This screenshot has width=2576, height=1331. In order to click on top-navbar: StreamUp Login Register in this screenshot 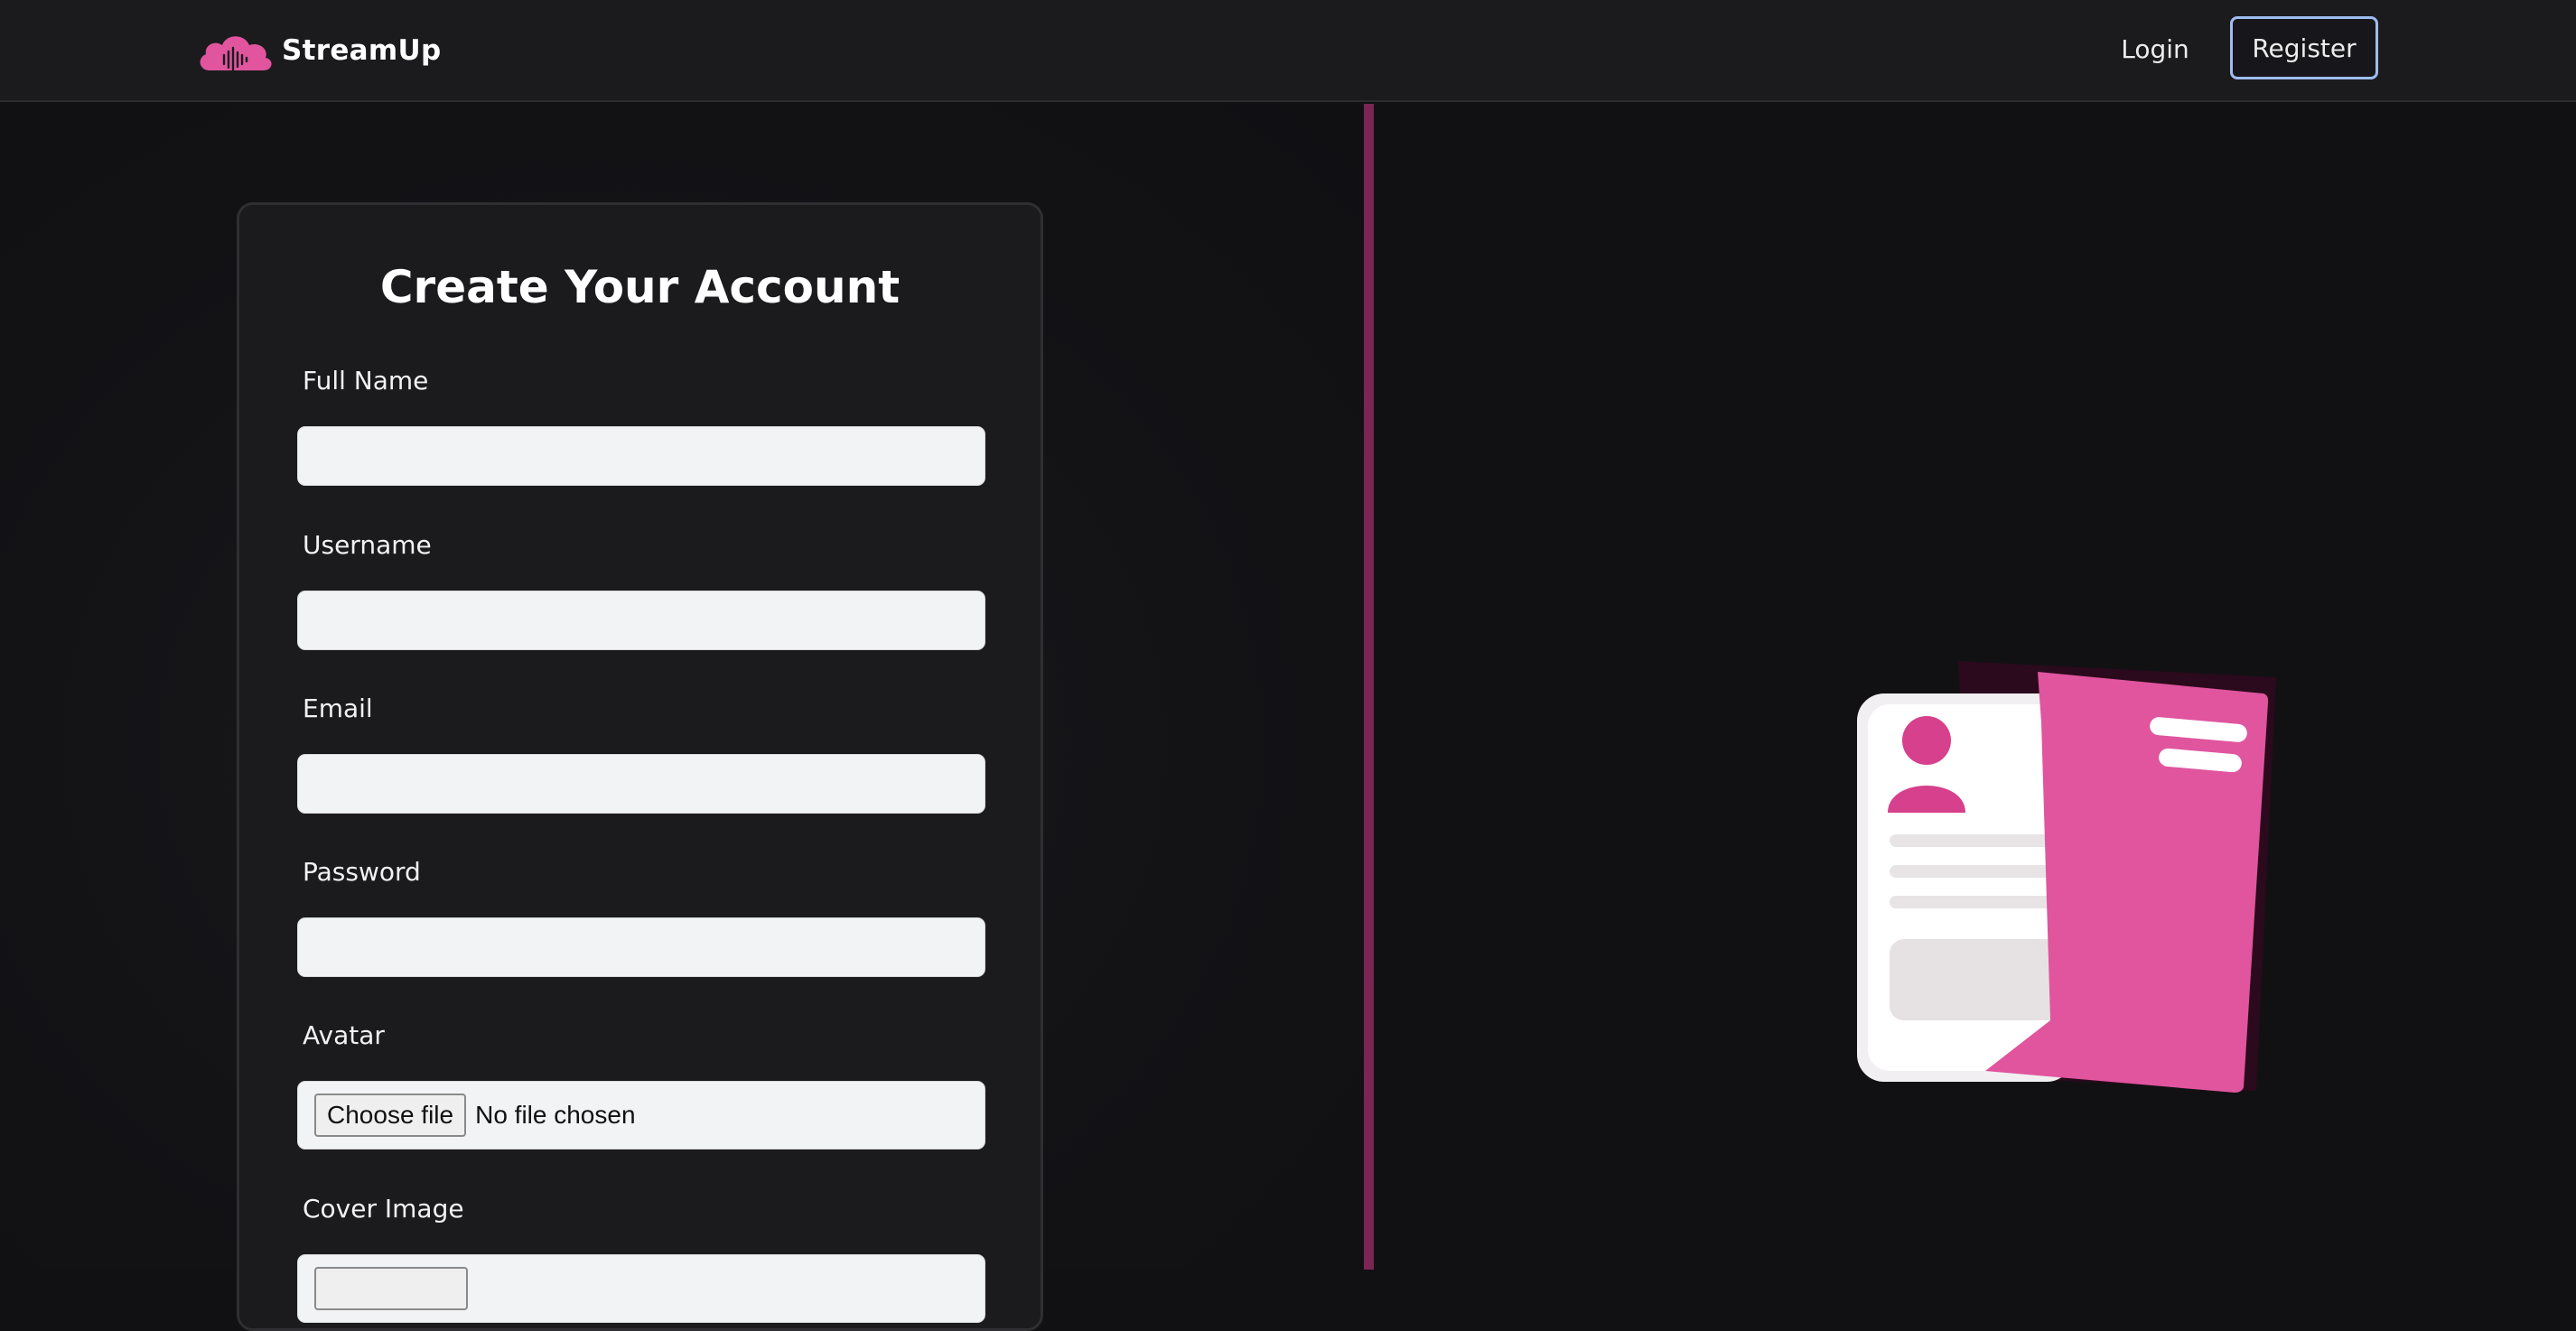, I will do `click(1288, 51)`.